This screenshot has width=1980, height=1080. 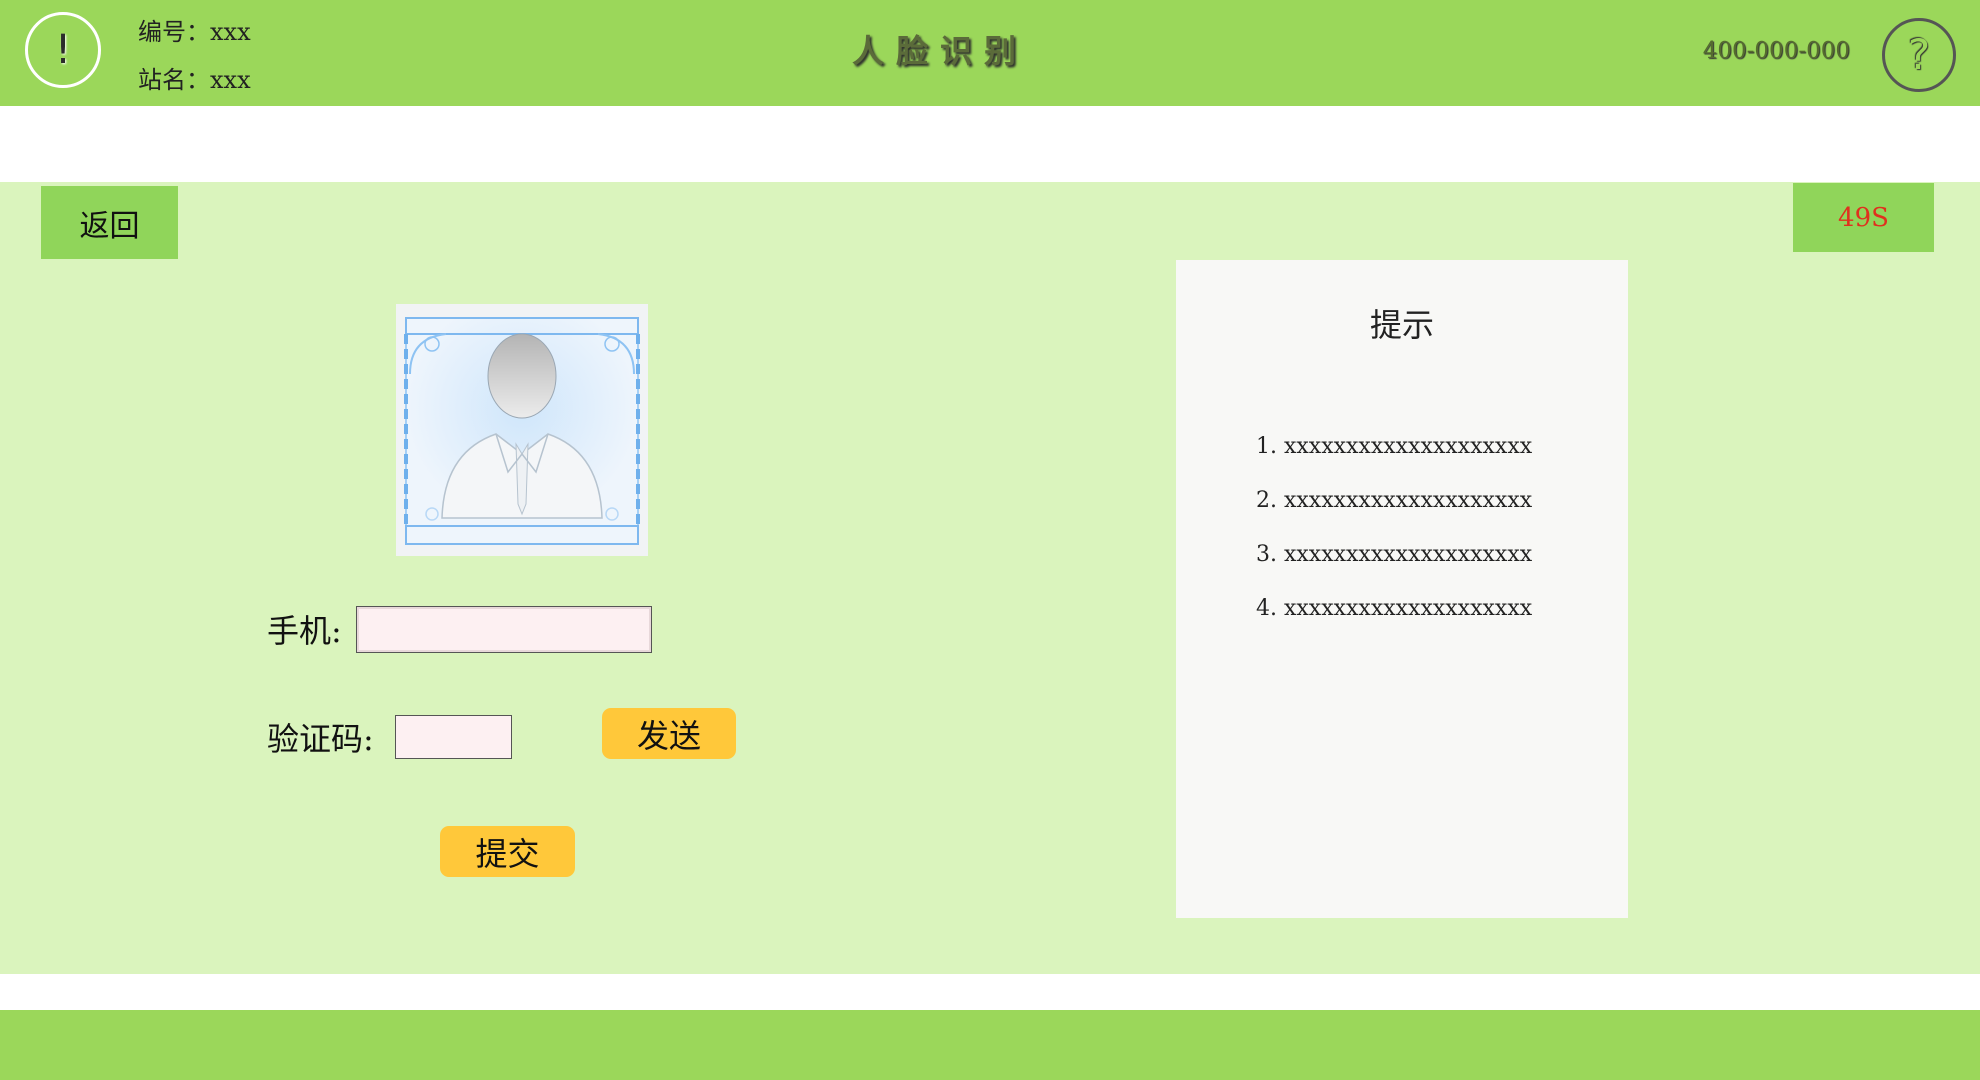 What do you see at coordinates (1394, 554) in the screenshot?
I see `tip-item: 3. xxxxxxxxxxxxxxxxxxxx` at bounding box center [1394, 554].